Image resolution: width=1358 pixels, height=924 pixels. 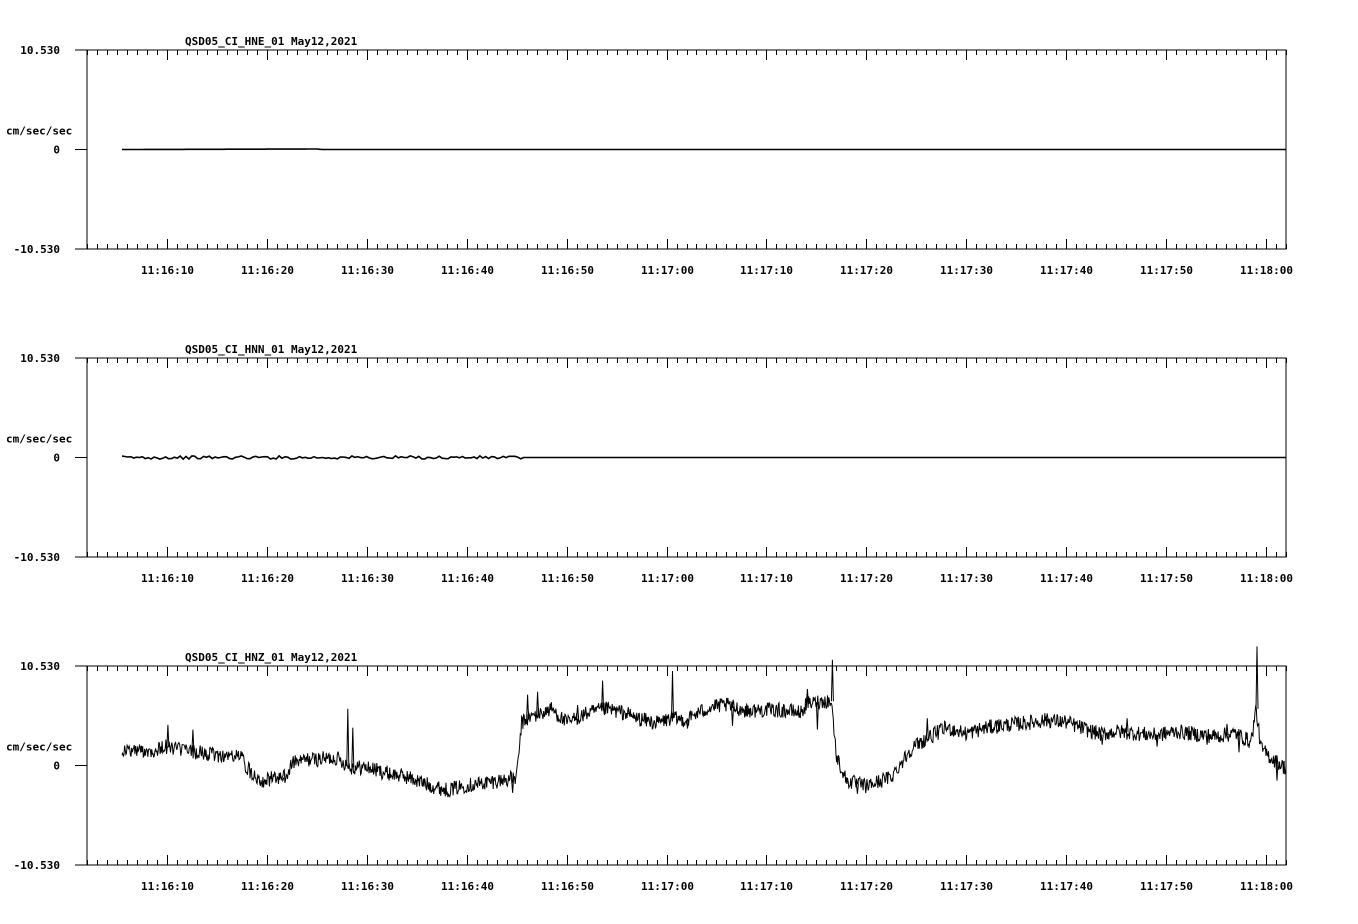 I want to click on chart-title: QSD05_CI_HNZ_01 May12,2021, so click(x=271, y=657).